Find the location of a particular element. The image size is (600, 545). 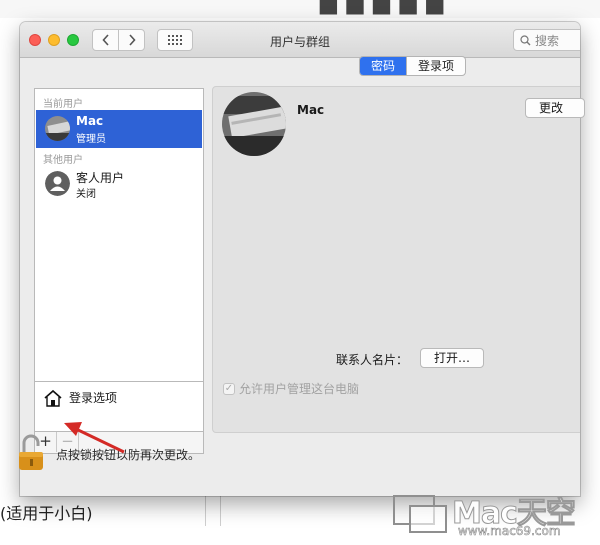

title-bar: 用户与群组 搜索 is located at coordinates (300, 40).